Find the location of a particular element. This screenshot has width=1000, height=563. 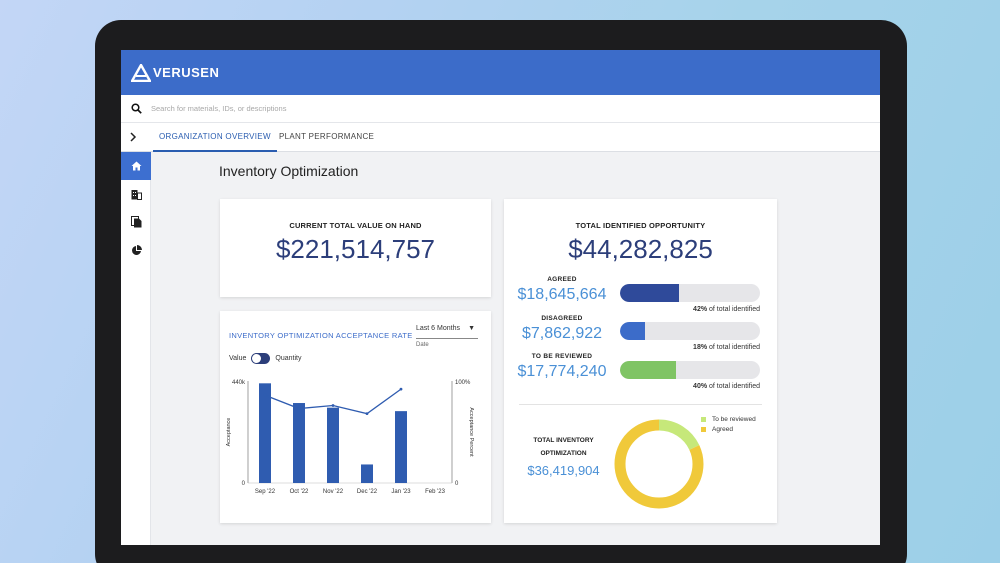

pie-chart-icon is located at coordinates (136, 249).